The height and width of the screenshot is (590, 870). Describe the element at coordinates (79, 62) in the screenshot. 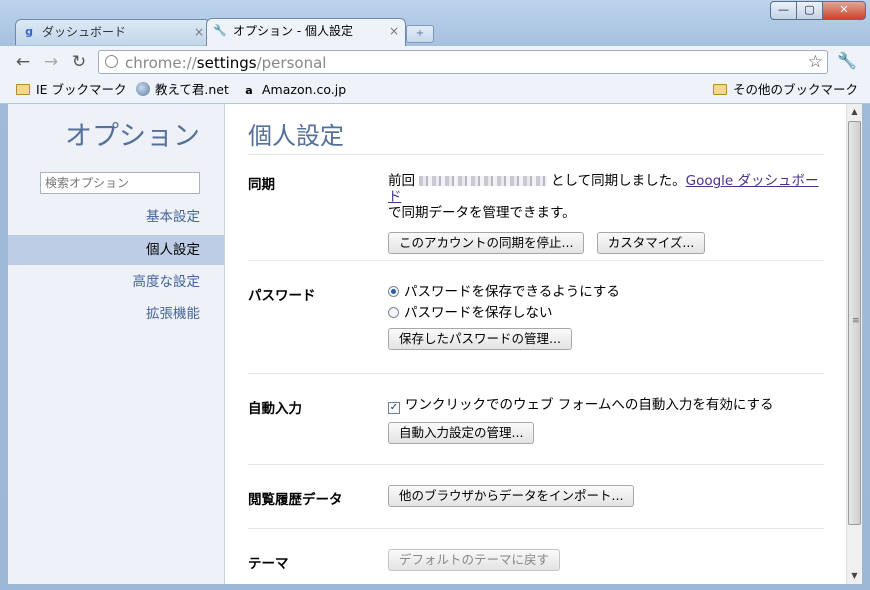

I see `reload-icon: ↻` at that location.